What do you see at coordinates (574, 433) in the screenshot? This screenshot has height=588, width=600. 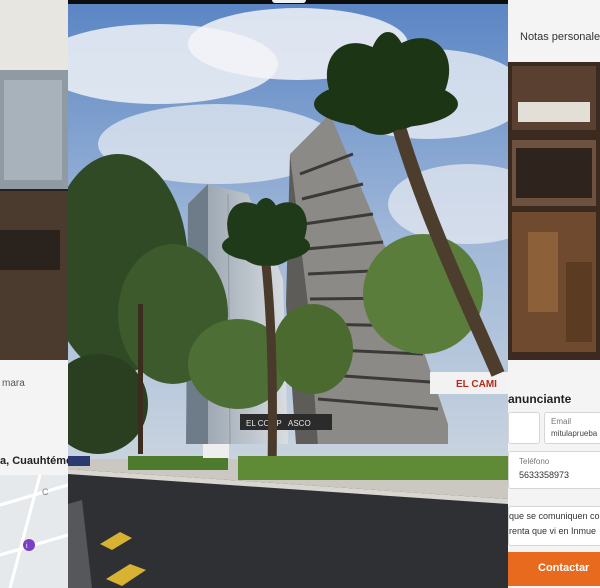 I see `email-value: mitulaprueba` at bounding box center [574, 433].